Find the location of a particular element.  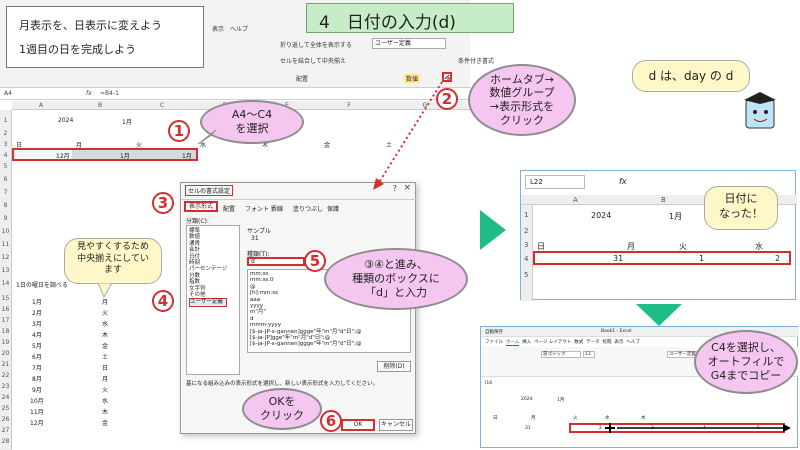

weekday-cell: 金 is located at coordinates (327, 144).